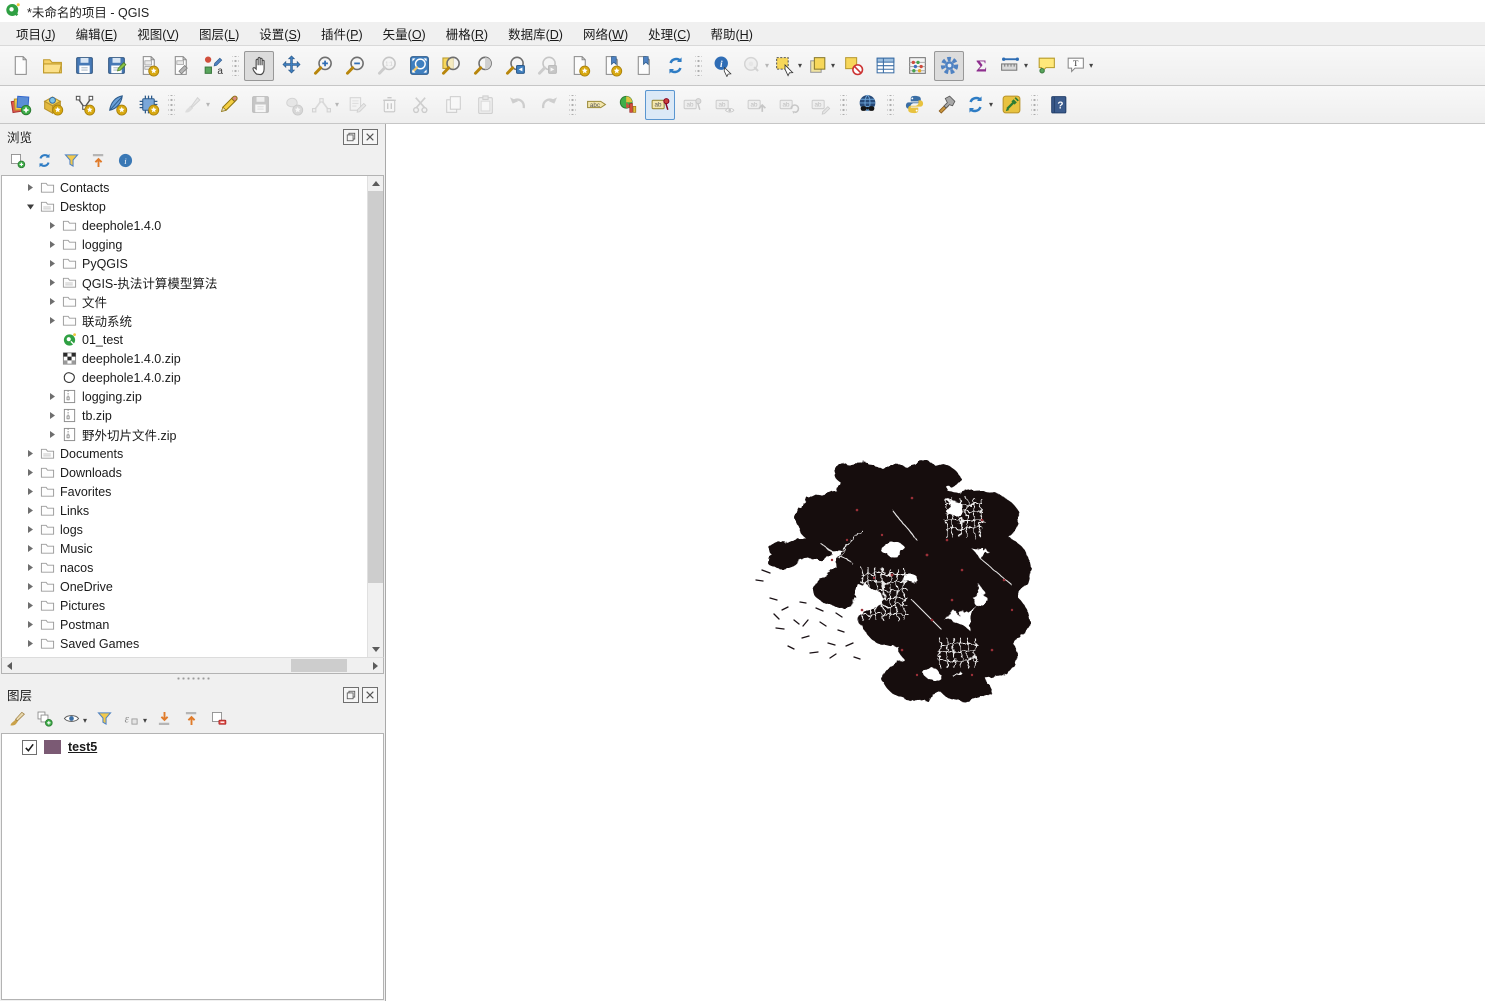 The height and width of the screenshot is (1001, 1485). I want to click on tree-item: 01_test, so click(184, 339).